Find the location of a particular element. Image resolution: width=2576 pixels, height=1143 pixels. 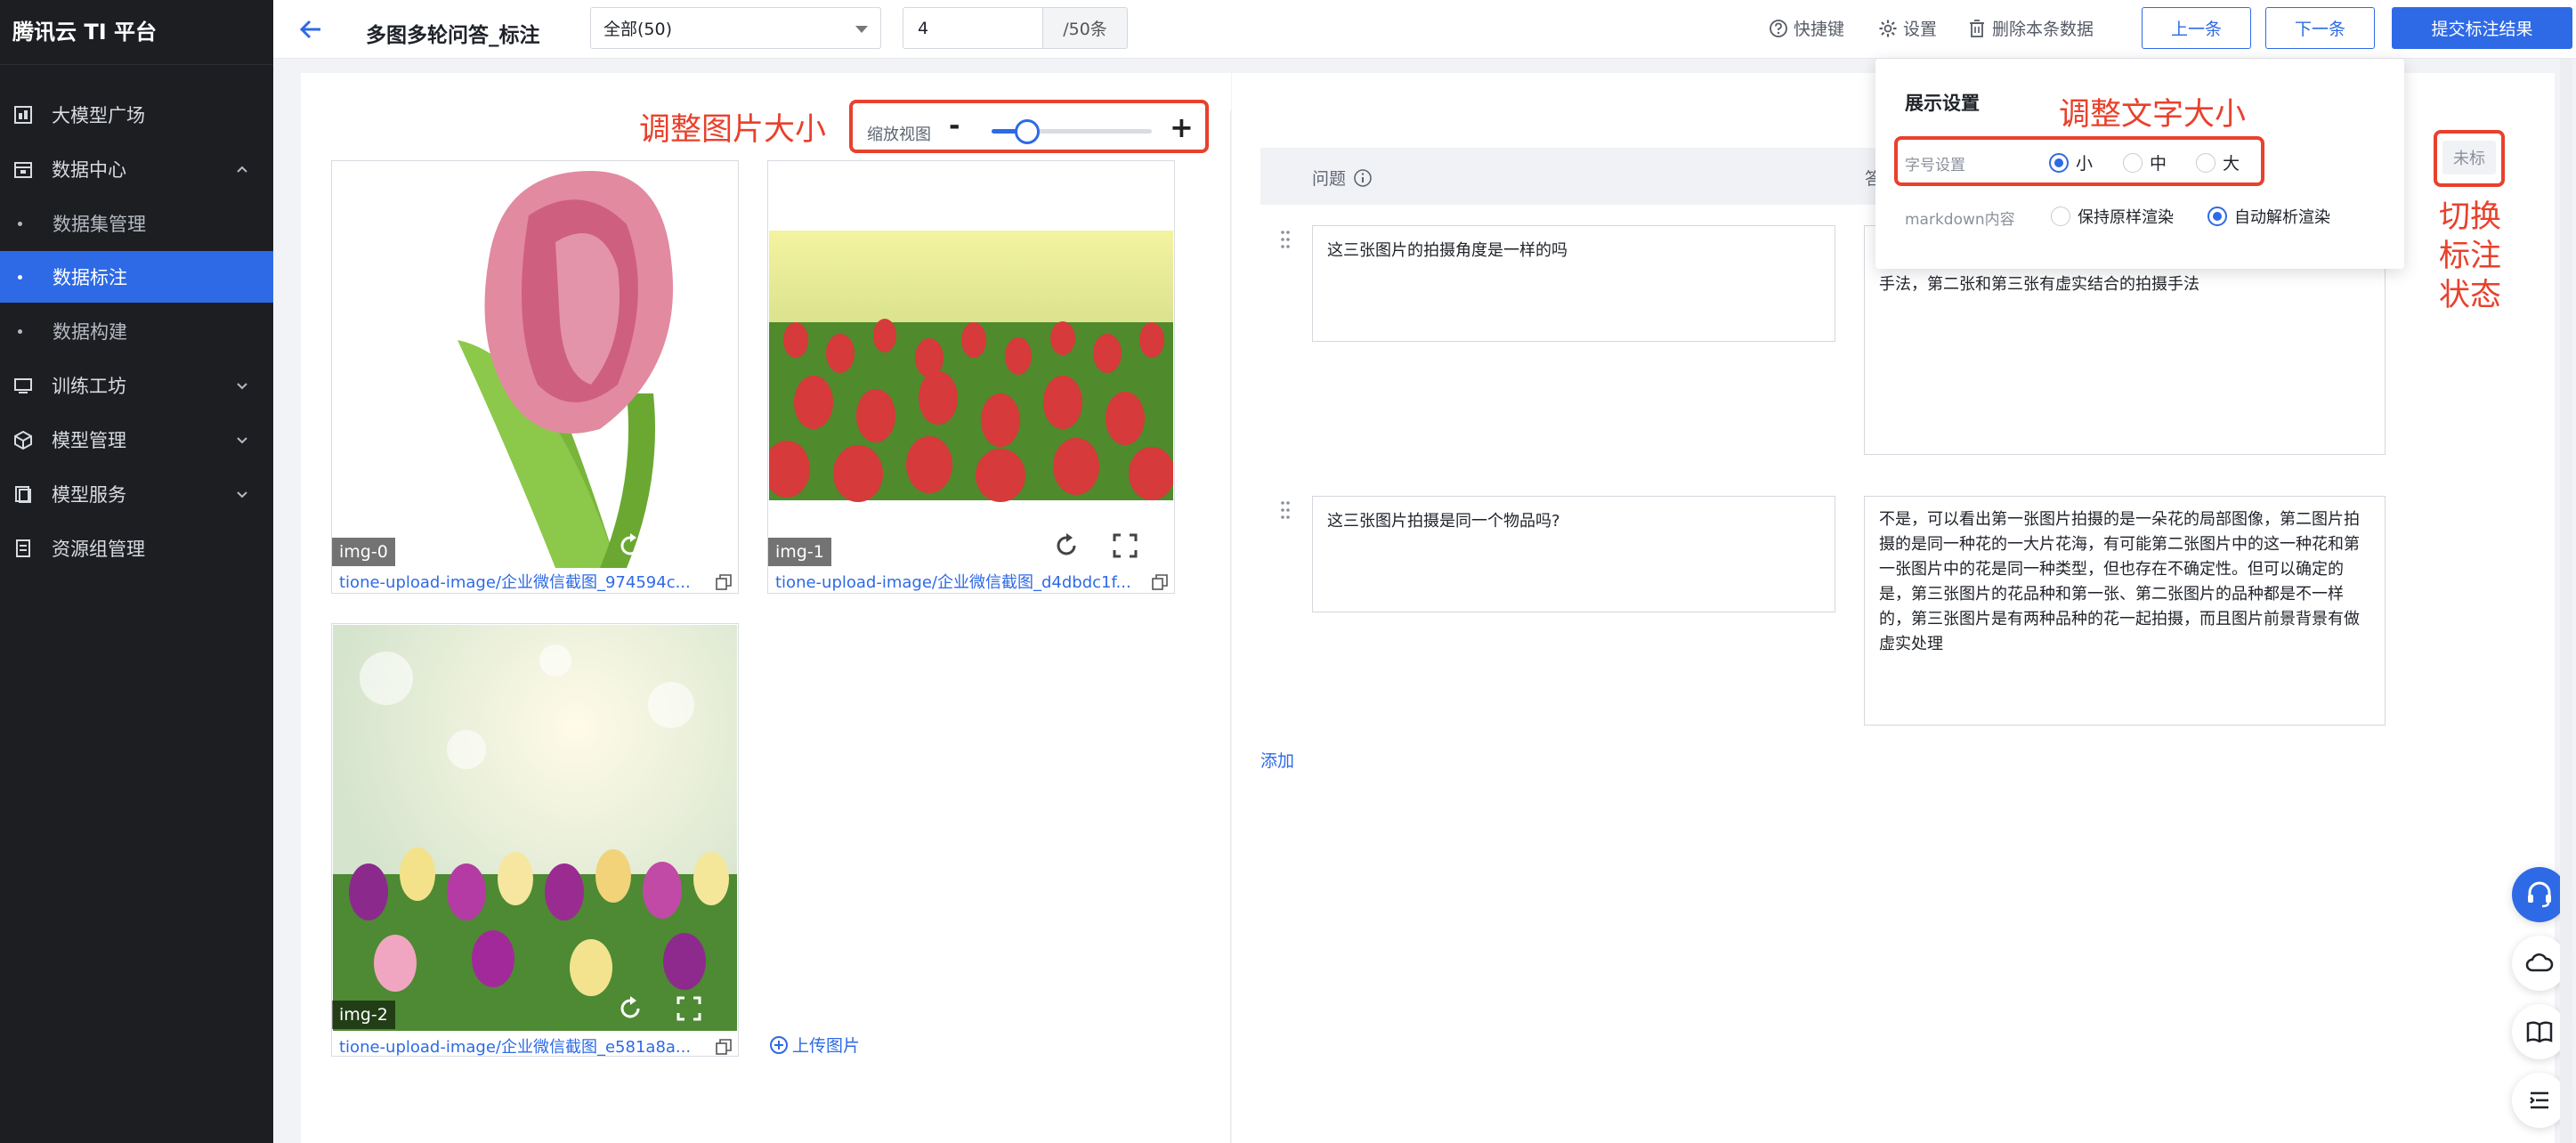

sidebar-item-model-plaza: 大模型广场 is located at coordinates (136, 115).